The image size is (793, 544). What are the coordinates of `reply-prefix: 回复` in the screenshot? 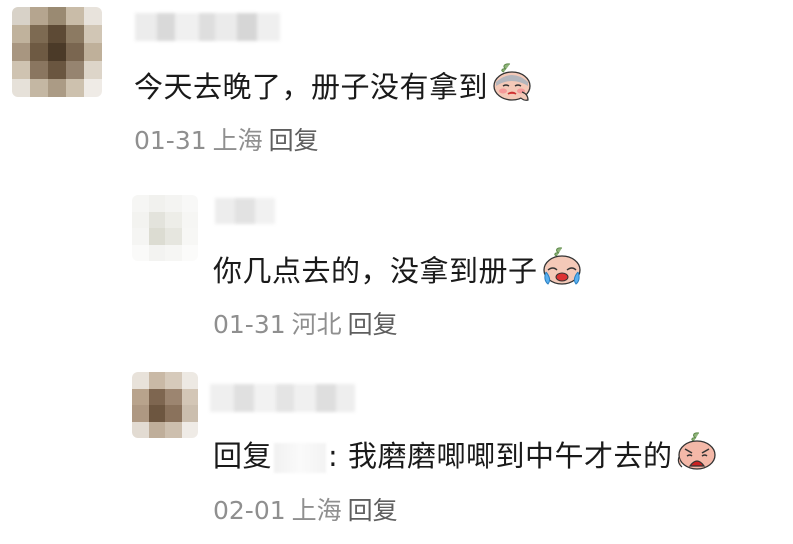 It's located at (243, 456).